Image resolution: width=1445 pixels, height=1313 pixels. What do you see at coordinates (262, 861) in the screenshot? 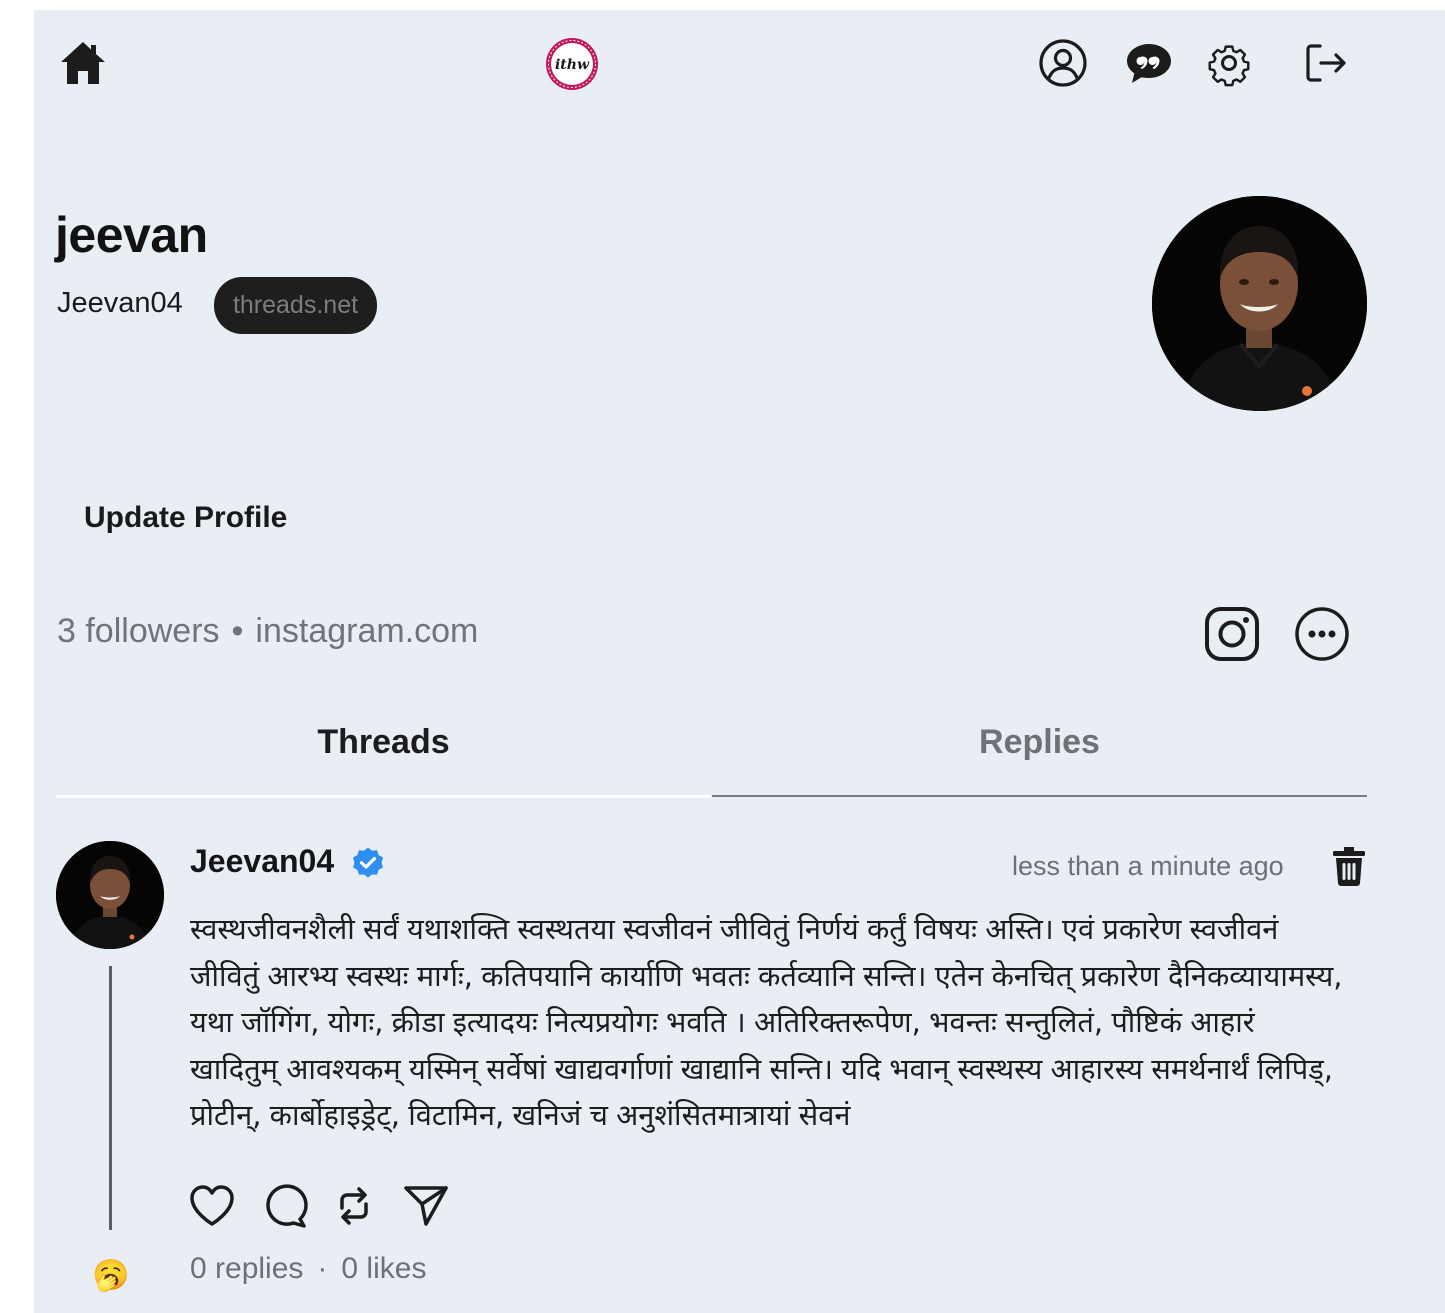
I see `post-username: Jeevan04` at bounding box center [262, 861].